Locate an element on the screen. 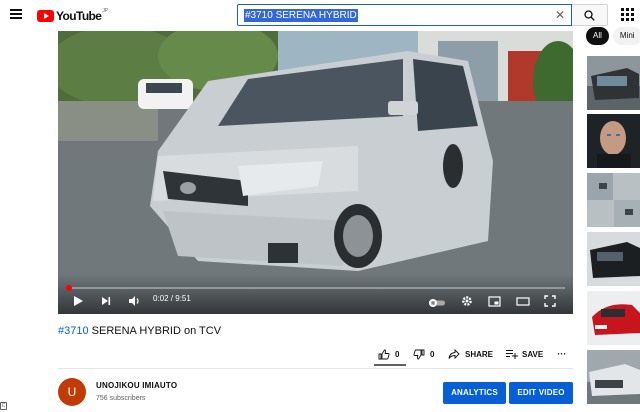  search-icon is located at coordinates (589, 15).